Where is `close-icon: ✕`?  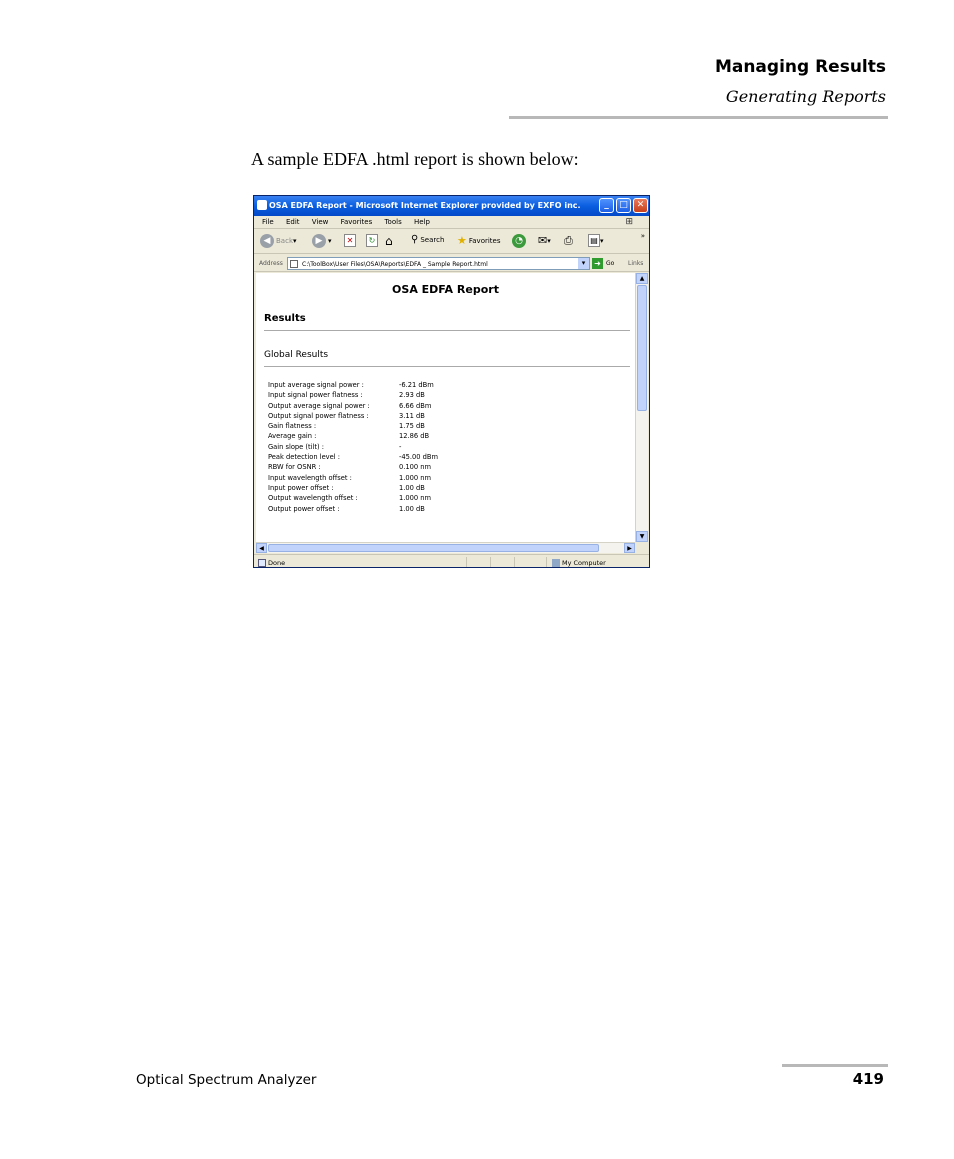
close-icon: ✕ is located at coordinates (640, 205).